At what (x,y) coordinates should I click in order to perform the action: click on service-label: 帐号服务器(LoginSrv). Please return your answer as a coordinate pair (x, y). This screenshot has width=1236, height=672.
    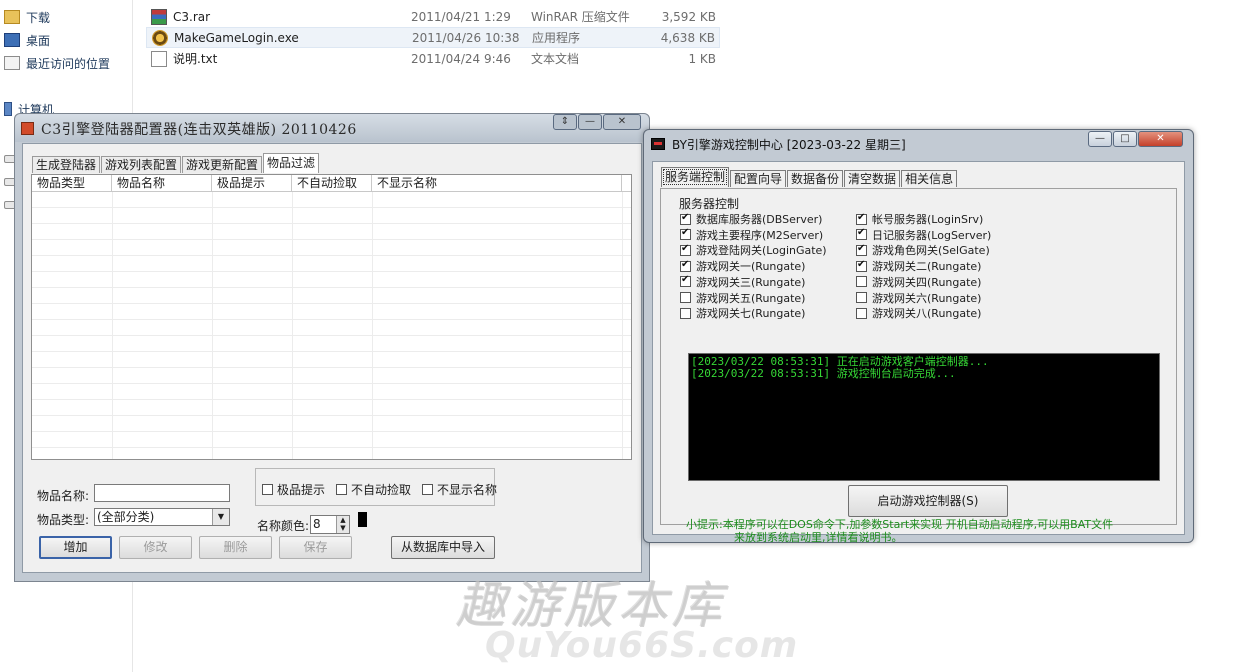
    Looking at the image, I should click on (928, 219).